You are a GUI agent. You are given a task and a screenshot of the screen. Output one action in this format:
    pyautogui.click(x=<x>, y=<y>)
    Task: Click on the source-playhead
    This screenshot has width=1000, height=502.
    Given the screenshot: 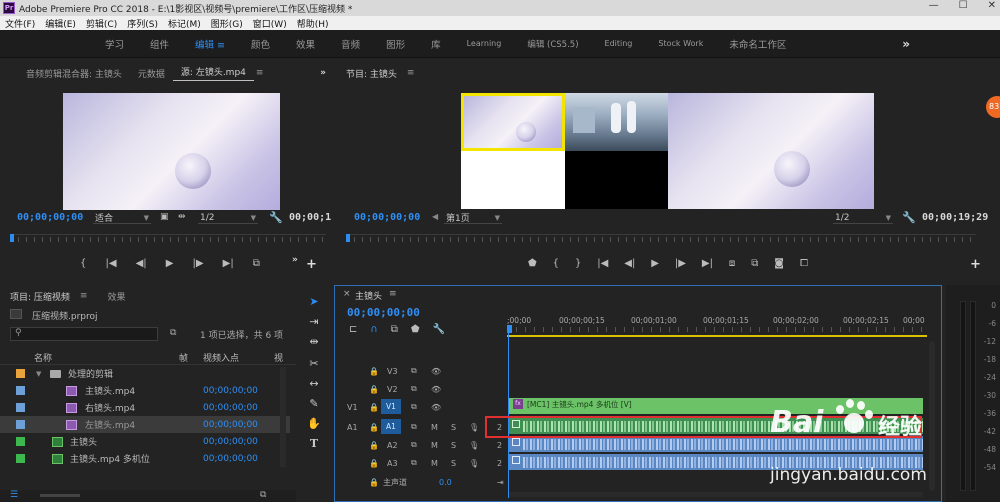 What is the action you would take?
    pyautogui.click(x=12, y=238)
    